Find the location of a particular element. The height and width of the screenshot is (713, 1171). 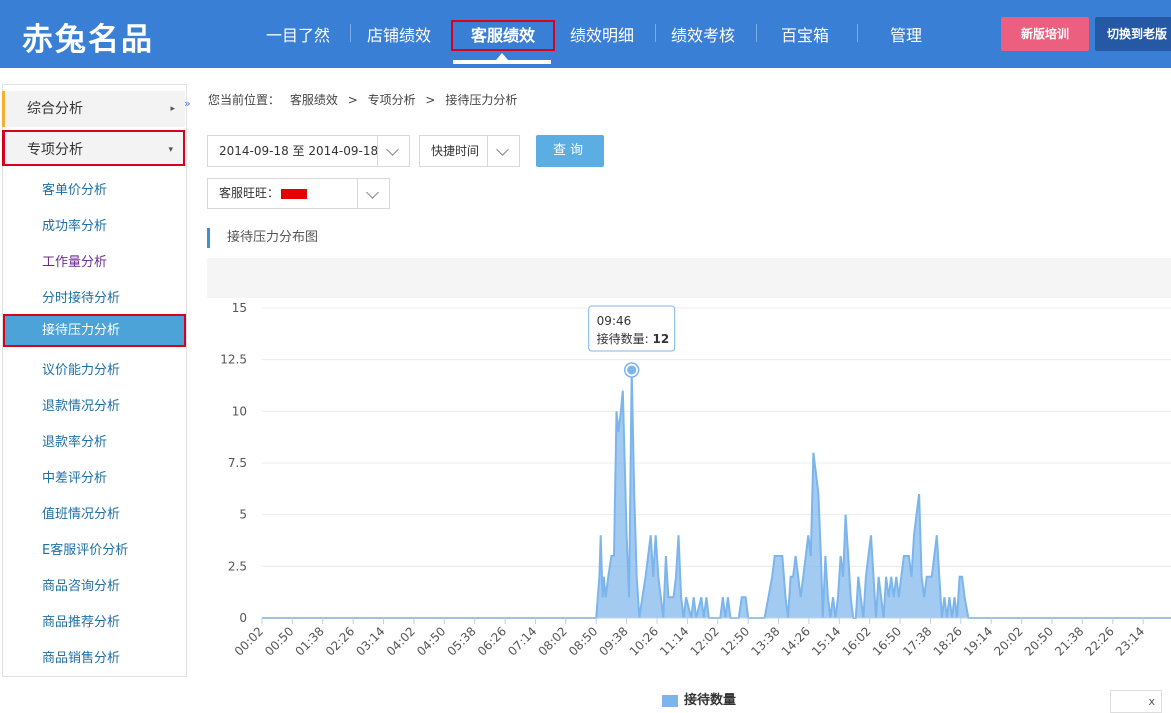

x-tick-label: 23:14 is located at coordinates (1130, 641).